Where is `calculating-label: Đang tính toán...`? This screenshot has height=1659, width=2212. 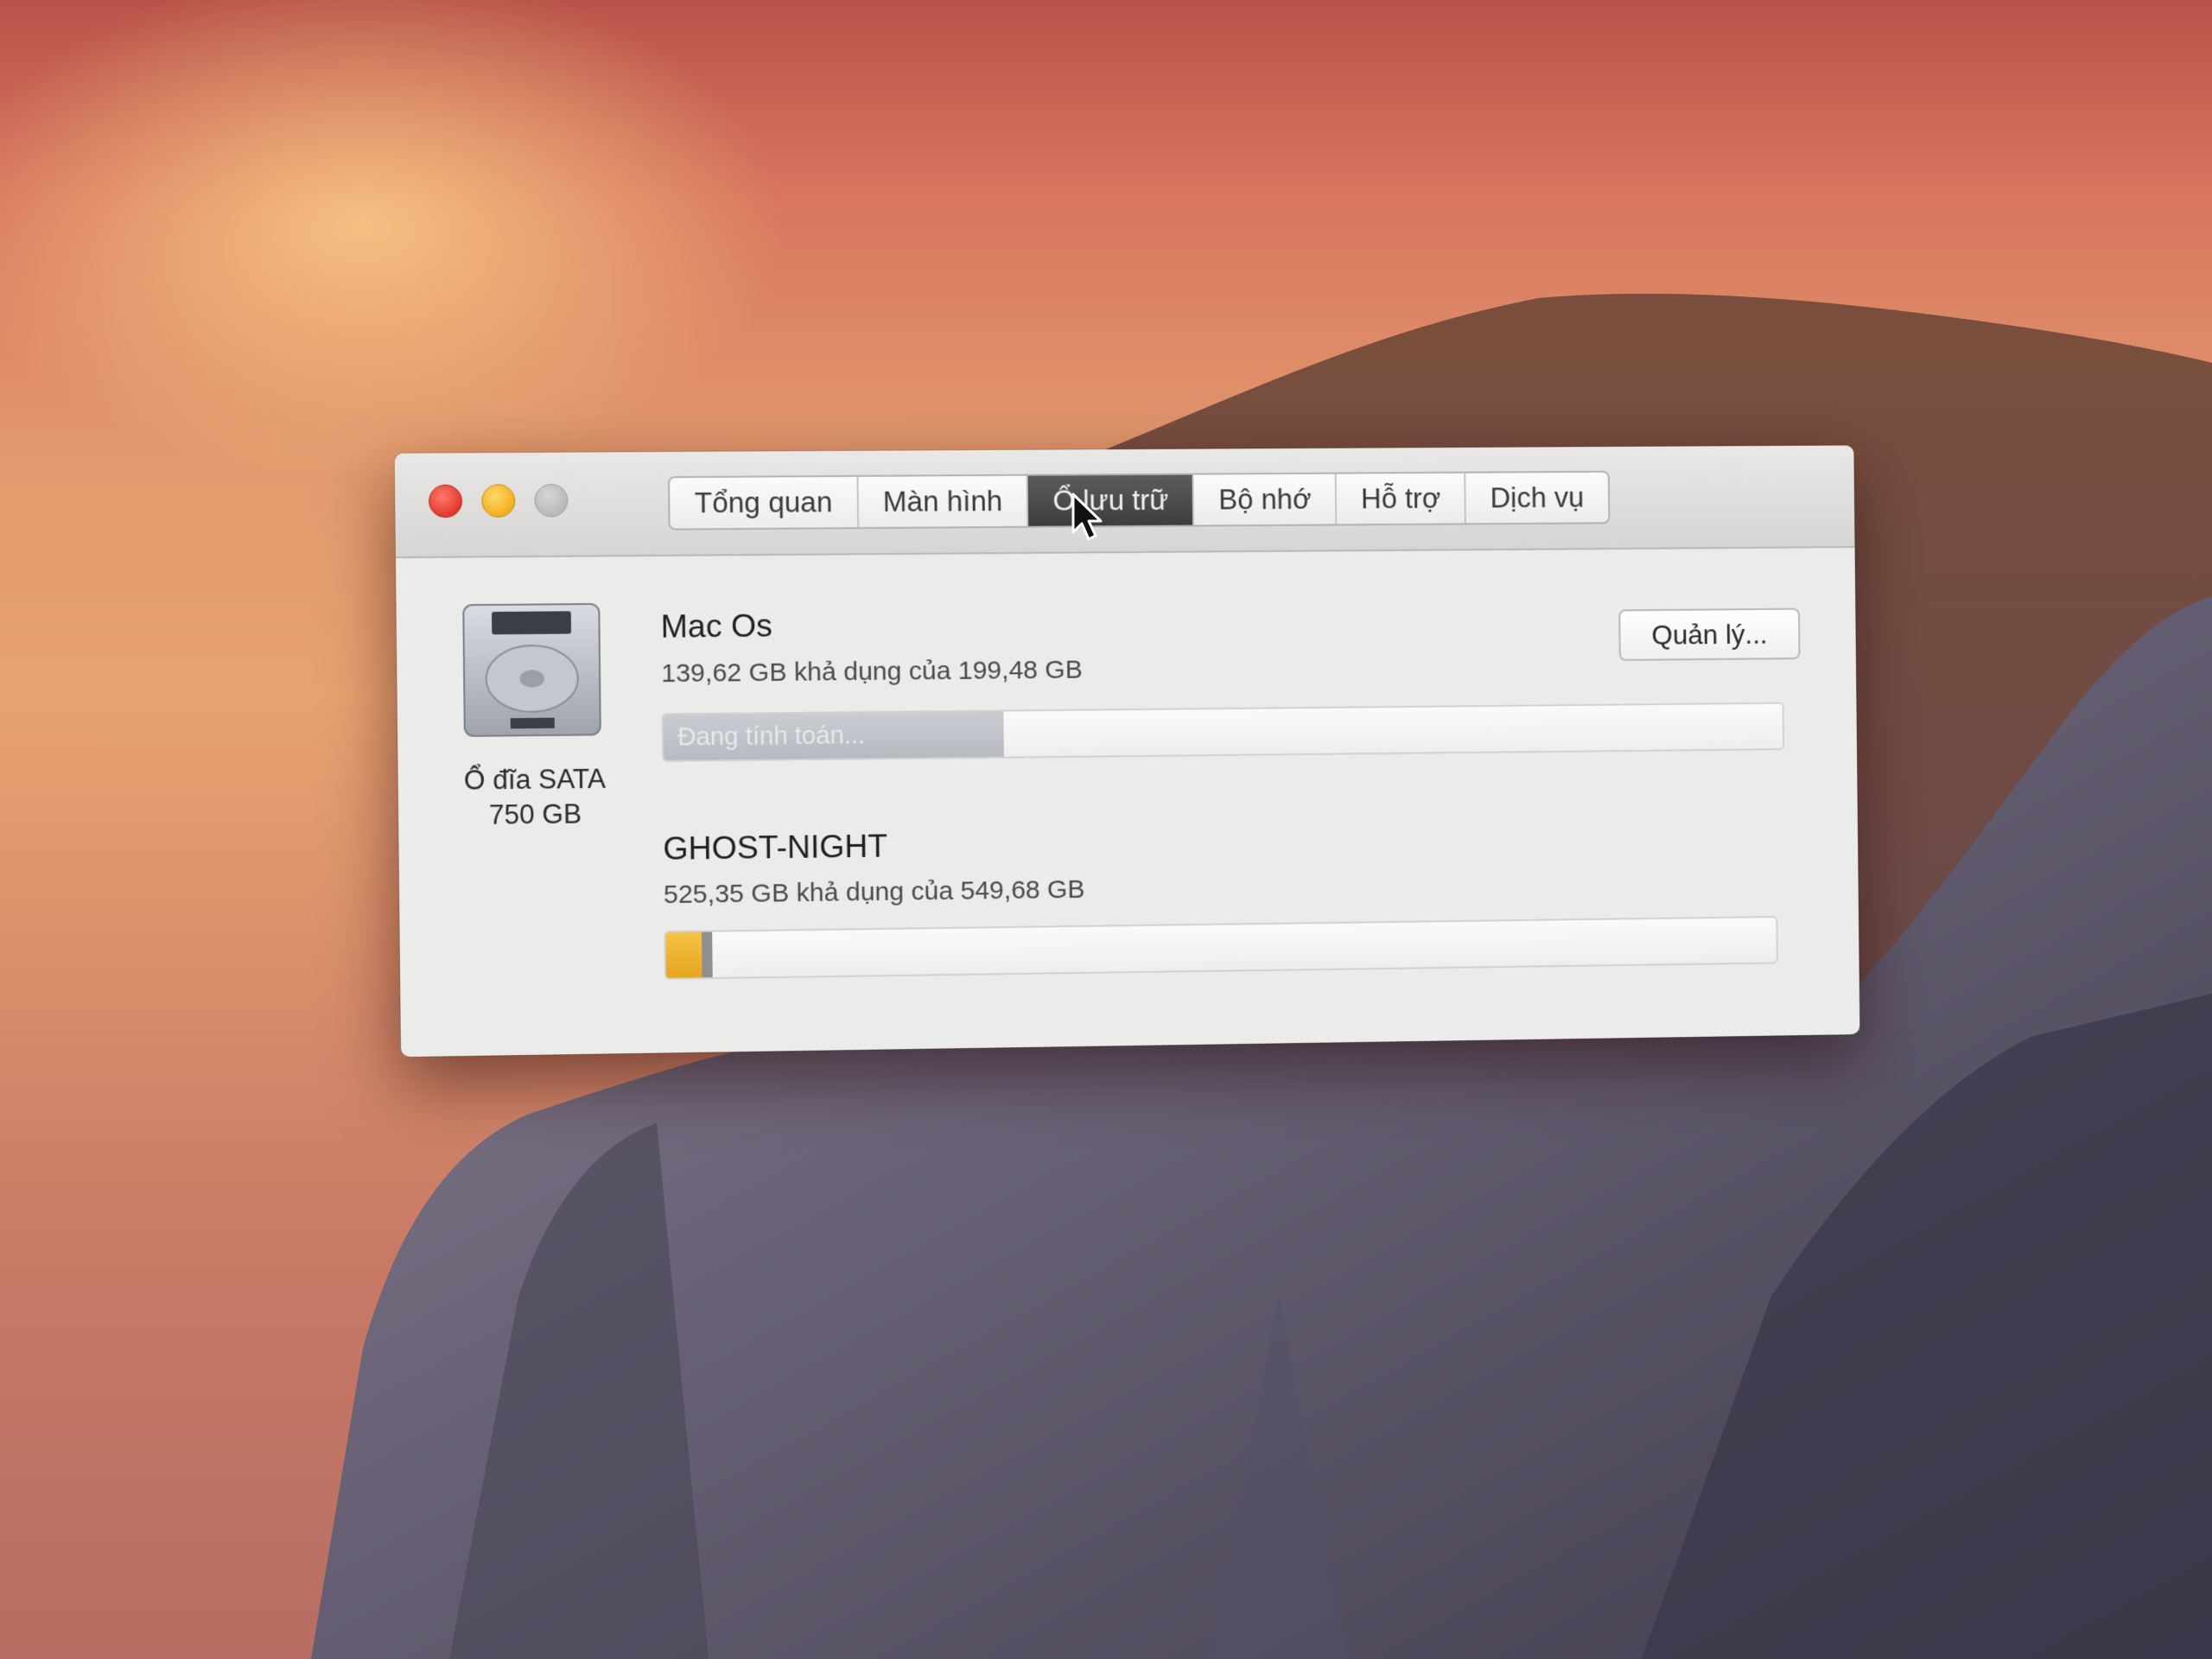
calculating-label: Đang tính toán... is located at coordinates (771, 736).